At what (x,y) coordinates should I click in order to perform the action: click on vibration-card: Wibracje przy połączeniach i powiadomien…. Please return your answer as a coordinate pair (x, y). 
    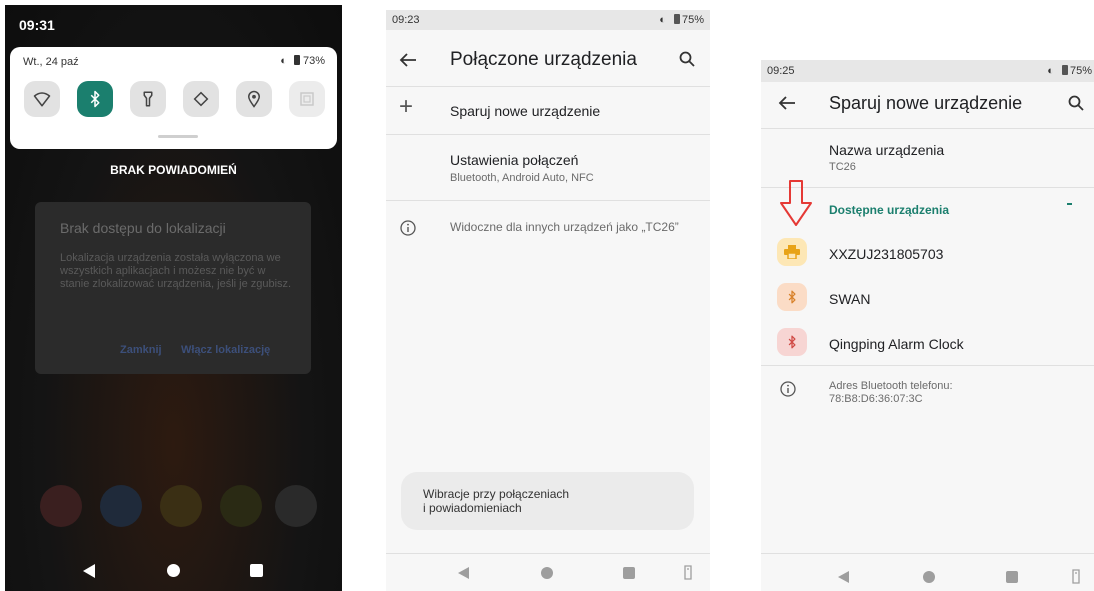
    Looking at the image, I should click on (547, 501).